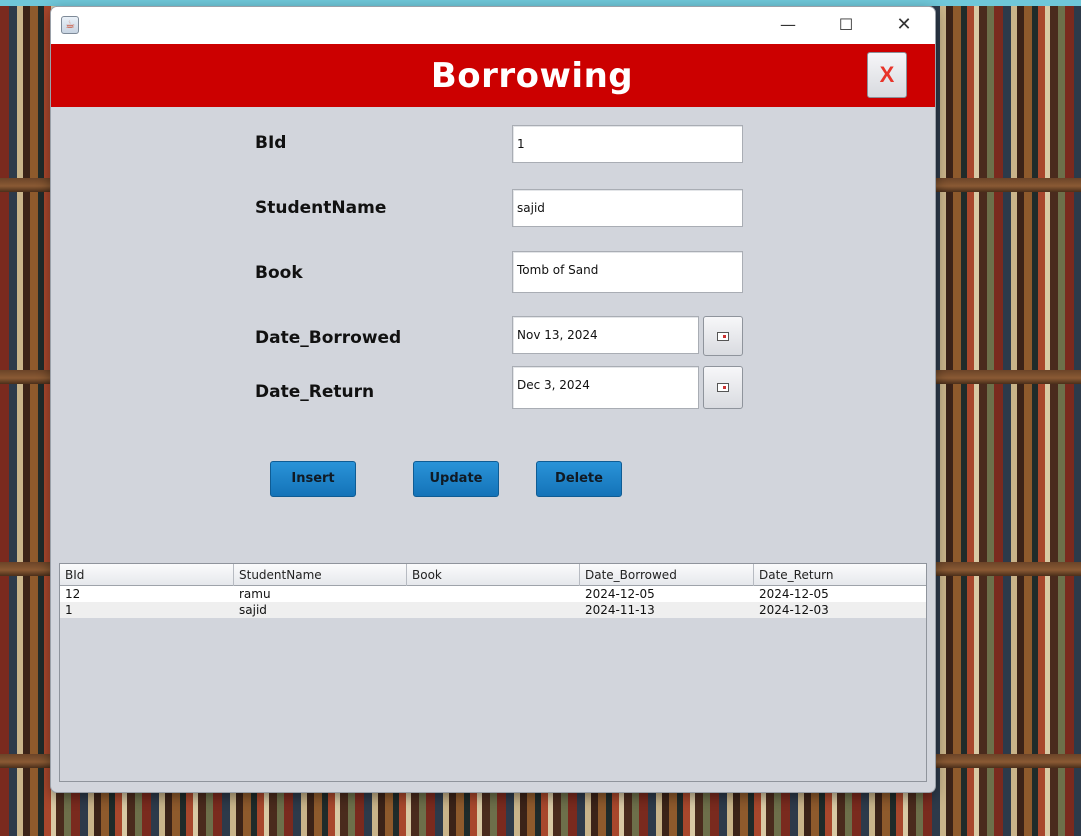  What do you see at coordinates (313, 479) in the screenshot?
I see `insert-button: Insert` at bounding box center [313, 479].